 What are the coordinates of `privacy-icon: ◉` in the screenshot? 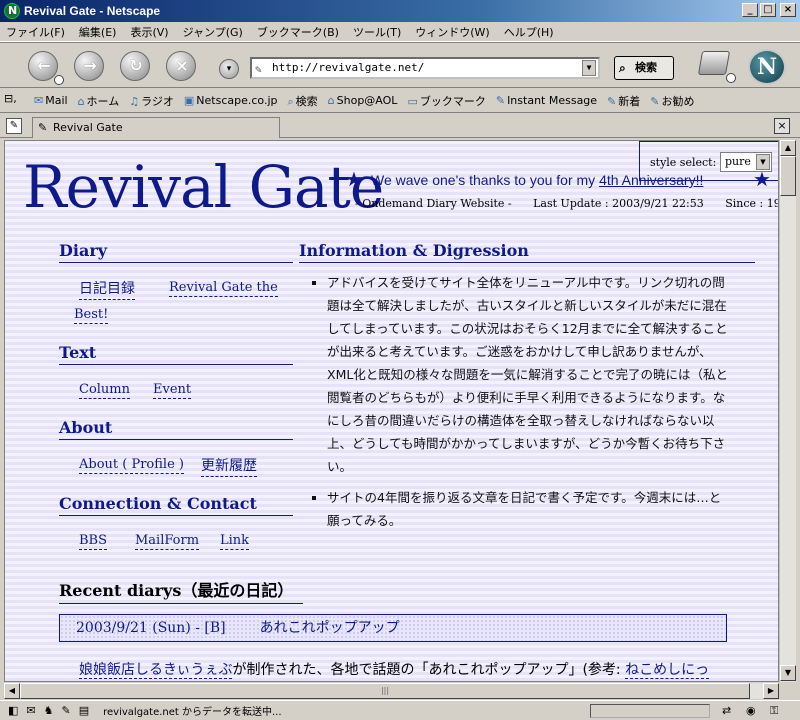 It's located at (751, 710).